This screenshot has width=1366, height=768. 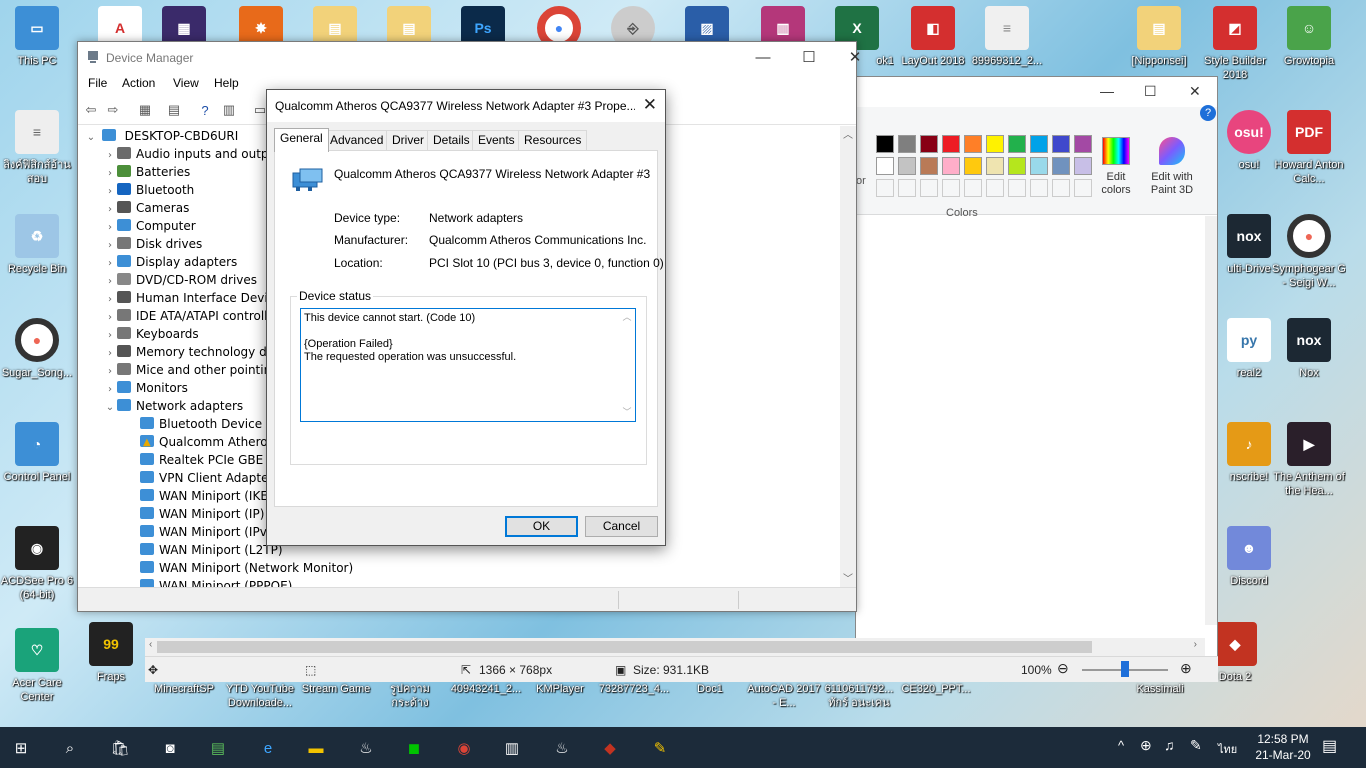 I want to click on notification-icon: ▤, so click(x=1329, y=746).